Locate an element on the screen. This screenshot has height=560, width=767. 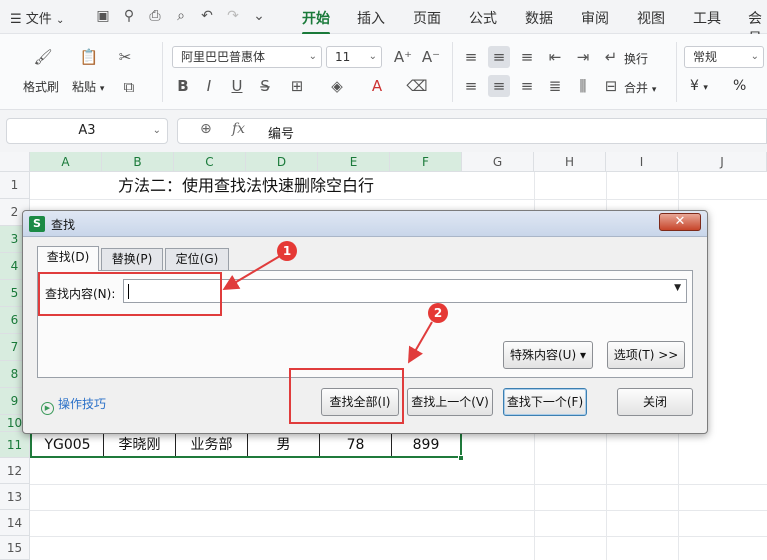
tab-find: 查找(D) is located at coordinates (68, 258).